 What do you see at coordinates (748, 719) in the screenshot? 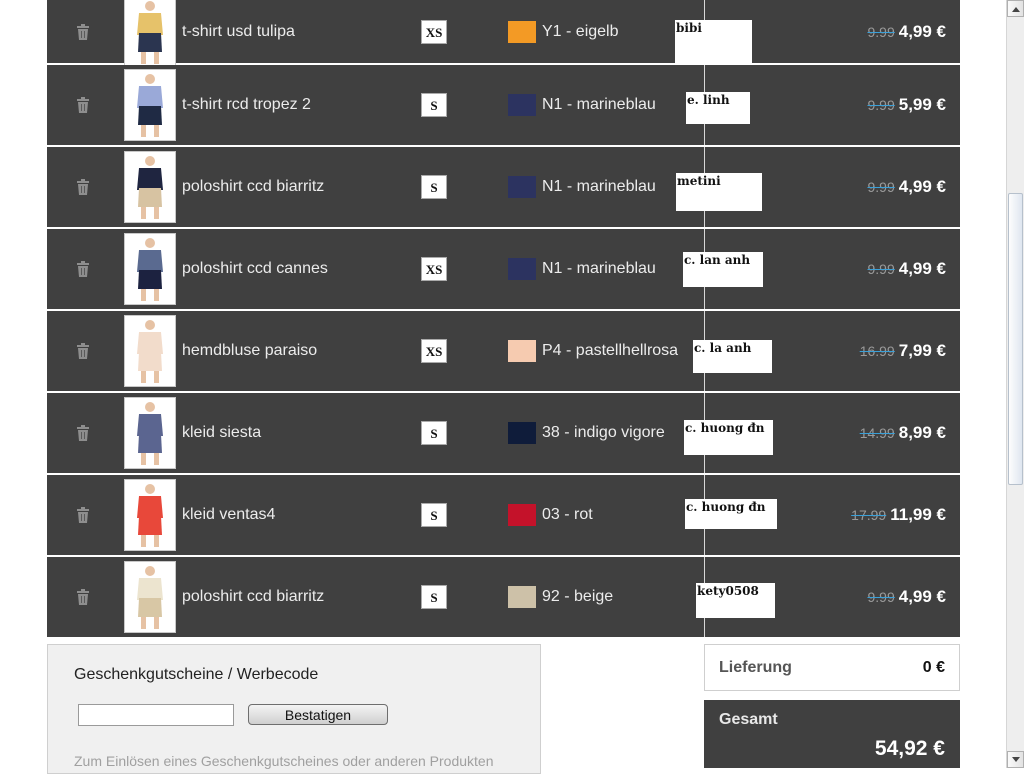
I see `total-label: Gesamt` at bounding box center [748, 719].